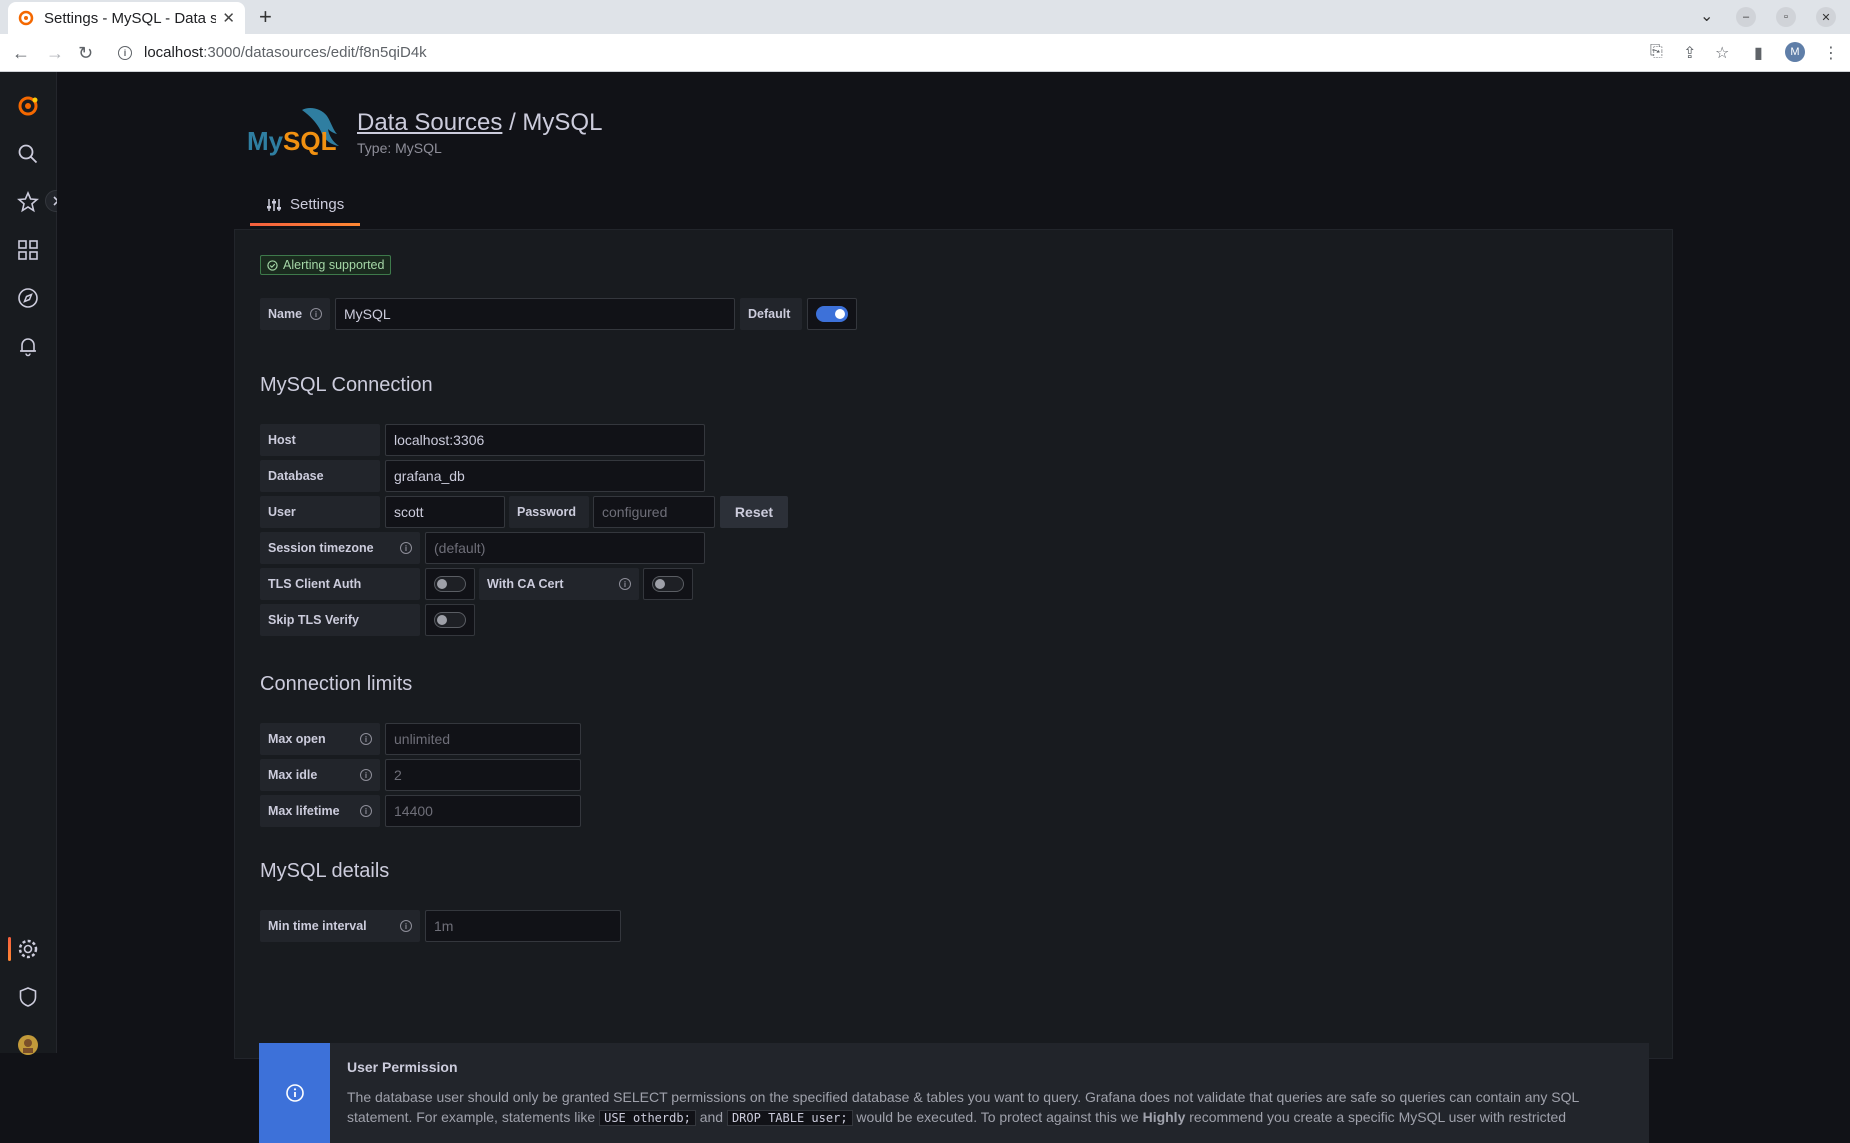 Image resolution: width=1850 pixels, height=1143 pixels. I want to click on profile-avatar: M, so click(1795, 52).